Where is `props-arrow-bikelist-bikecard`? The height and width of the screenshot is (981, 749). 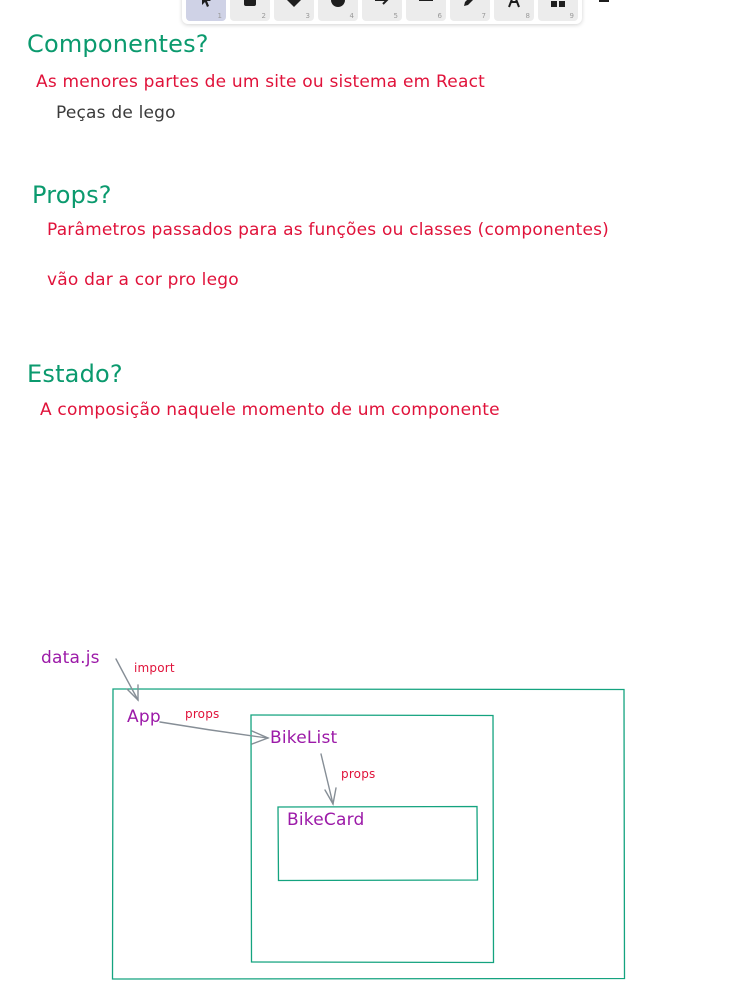 props-arrow-bikelist-bikecard is located at coordinates (327, 779).